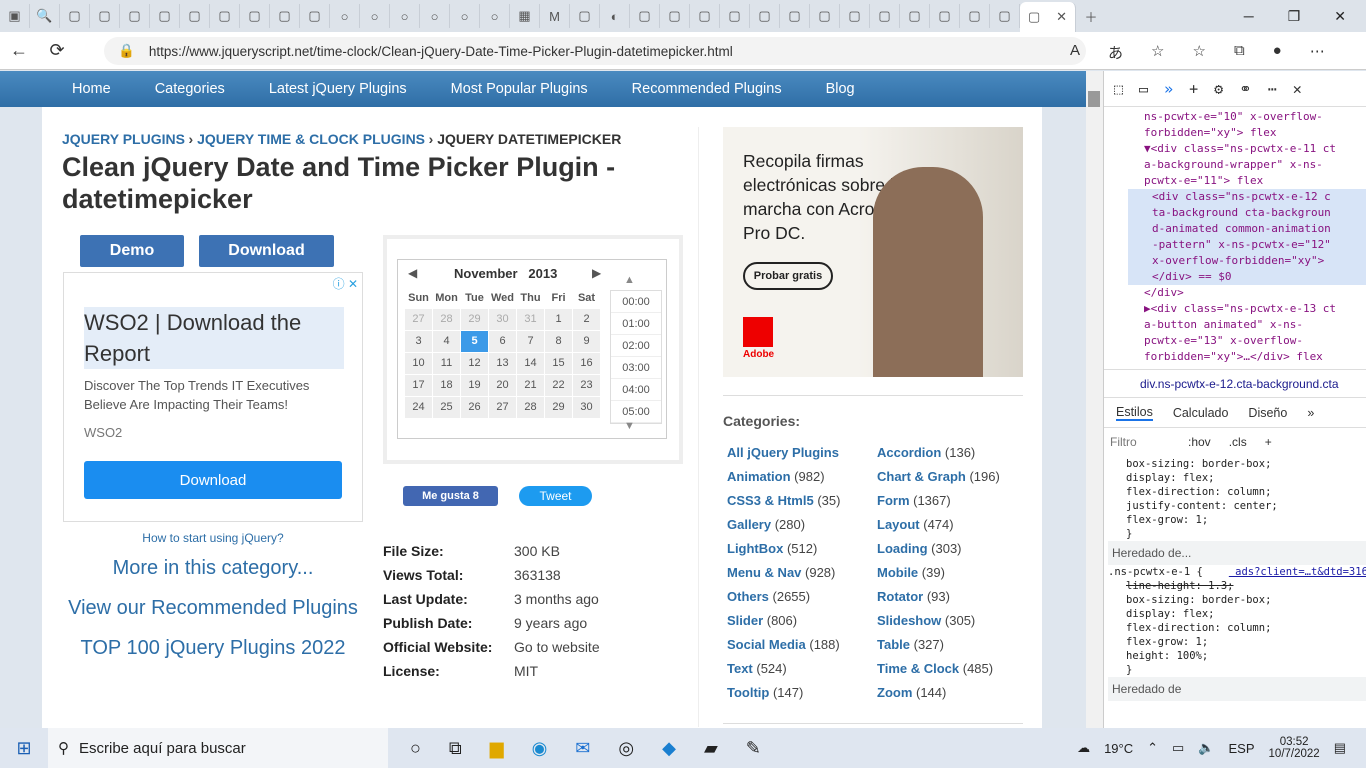 Image resolution: width=1366 pixels, height=768 pixels. I want to click on ad-title: WSO2 | Download the Report, so click(214, 338).